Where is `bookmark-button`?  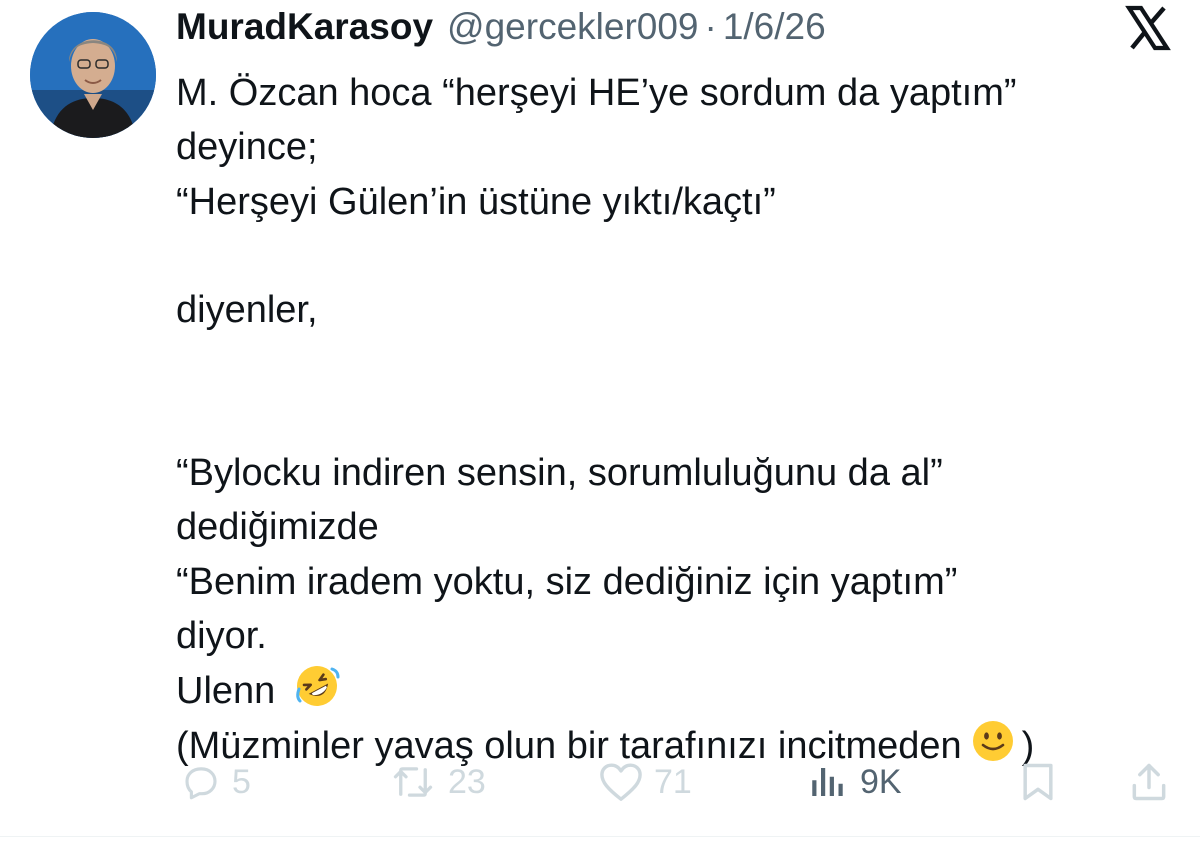
bookmark-button is located at coordinates (1038, 782).